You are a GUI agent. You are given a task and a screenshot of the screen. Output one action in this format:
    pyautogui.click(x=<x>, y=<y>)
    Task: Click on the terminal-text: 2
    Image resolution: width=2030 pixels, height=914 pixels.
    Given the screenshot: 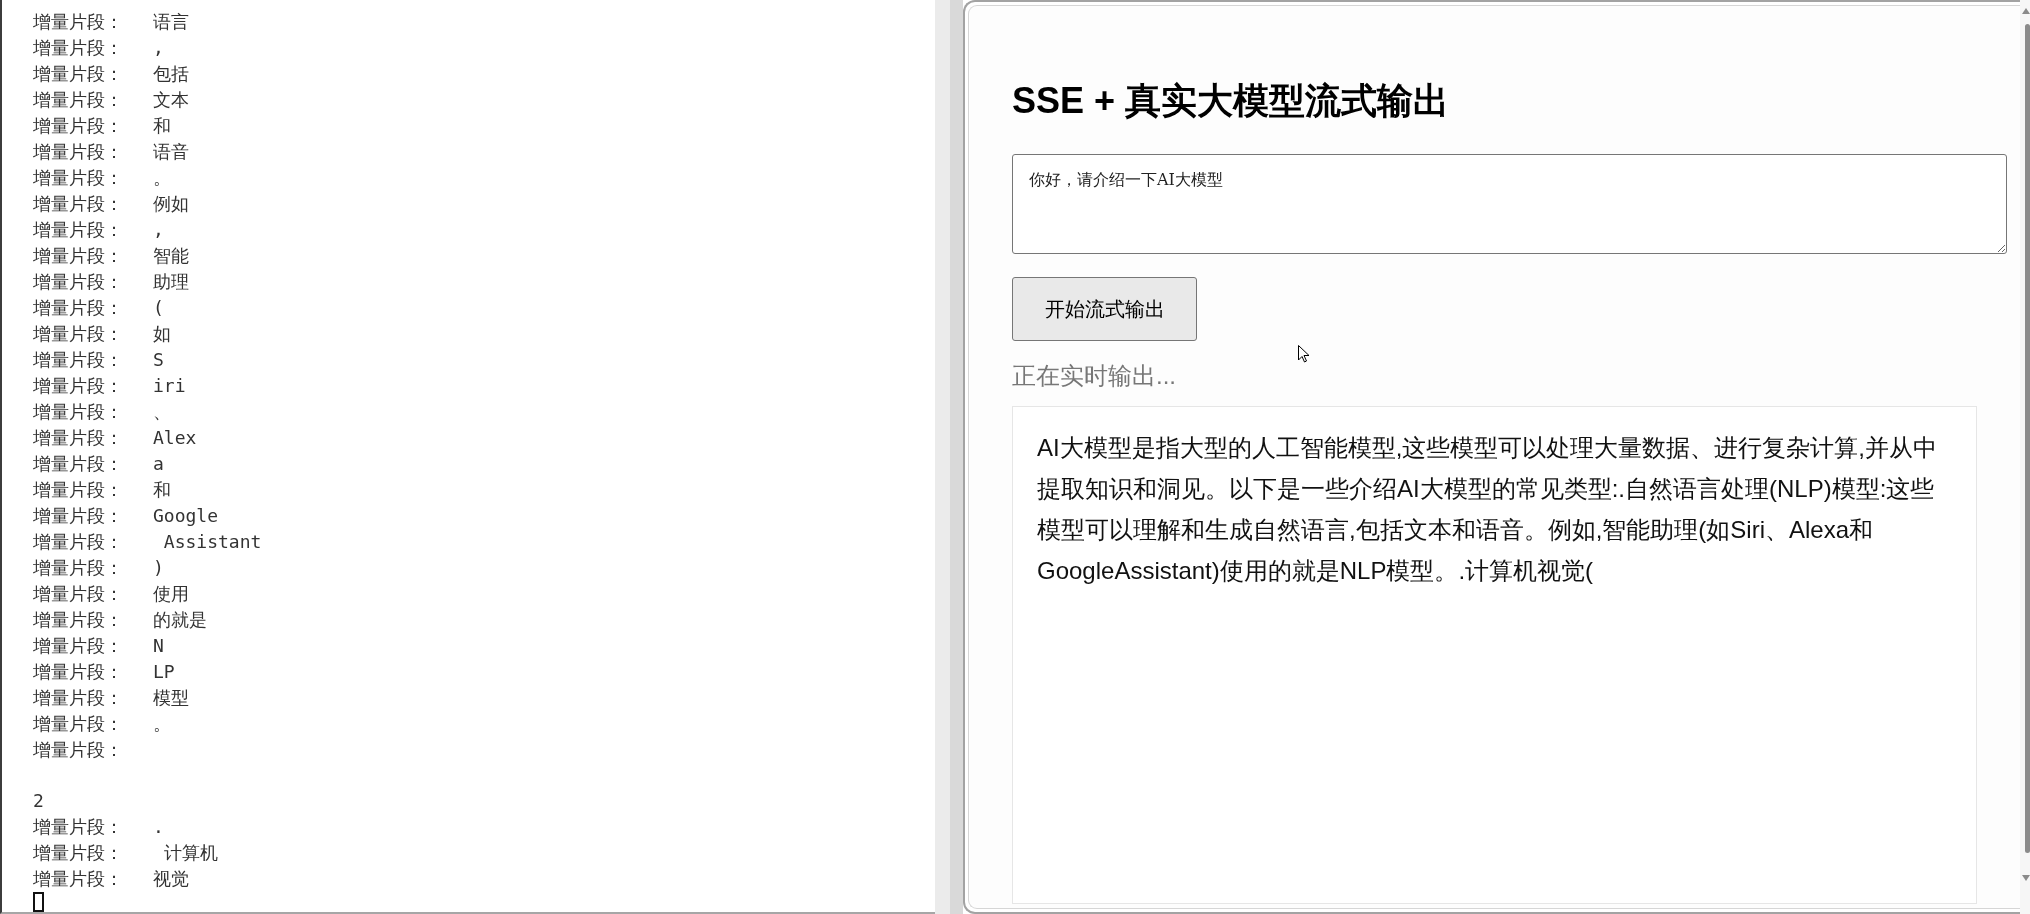 What is the action you would take?
    pyautogui.click(x=38, y=801)
    